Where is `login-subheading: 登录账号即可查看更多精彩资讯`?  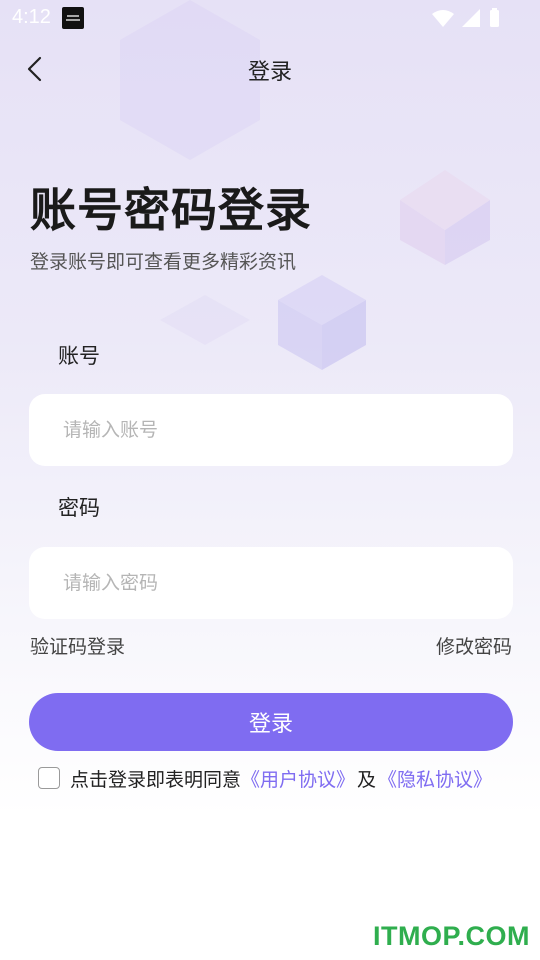
login-subheading: 登录账号即可查看更多精彩资讯 is located at coordinates (163, 262).